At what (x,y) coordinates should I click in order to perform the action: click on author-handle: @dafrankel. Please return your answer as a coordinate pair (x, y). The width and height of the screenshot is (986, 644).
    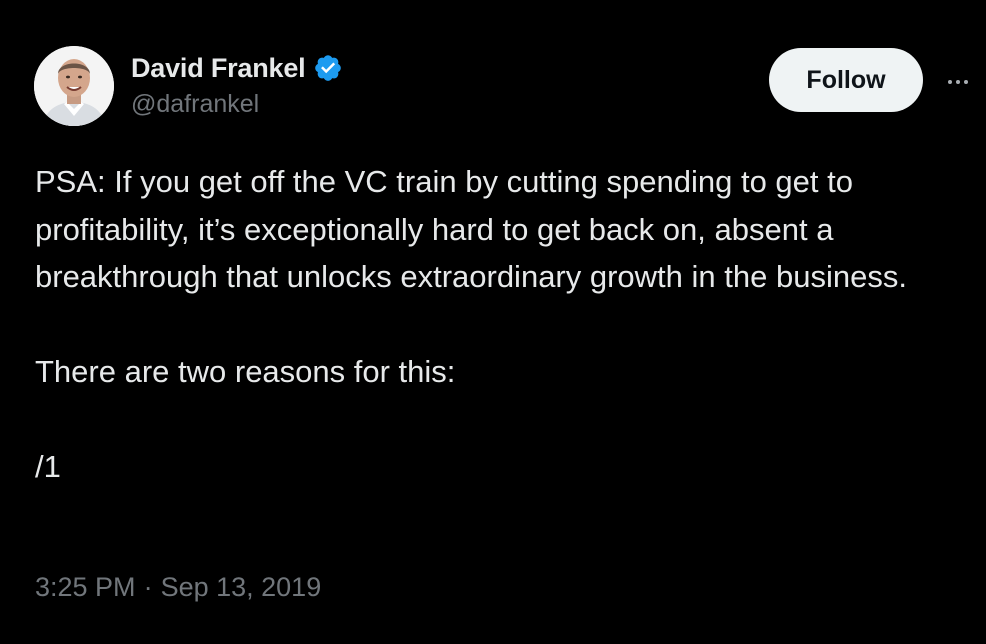
    Looking at the image, I should click on (237, 104).